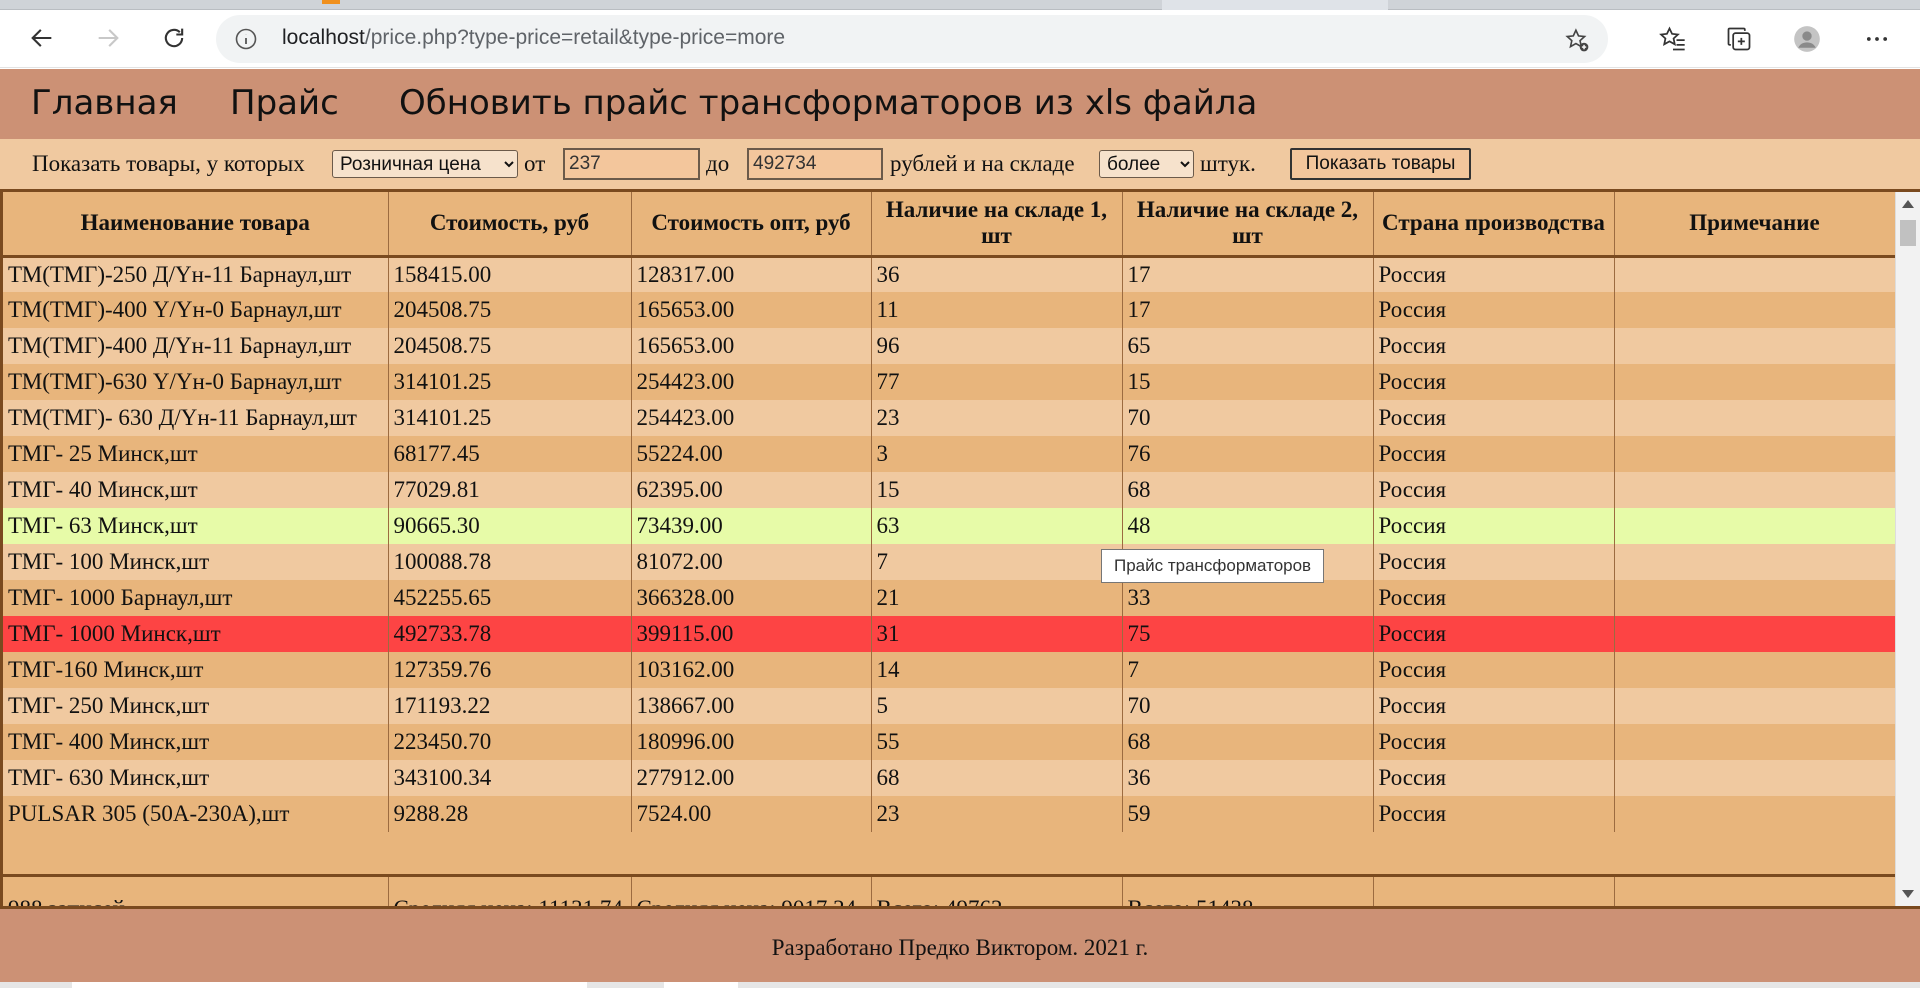 This screenshot has height=988, width=1920. I want to click on cell-stock-1: 77, so click(997, 382).